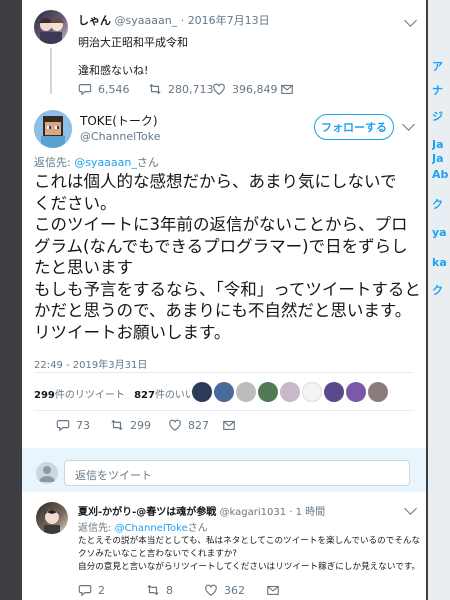 Image resolution: width=450 pixels, height=600 pixels. I want to click on user-avatar-toke, so click(53, 129).